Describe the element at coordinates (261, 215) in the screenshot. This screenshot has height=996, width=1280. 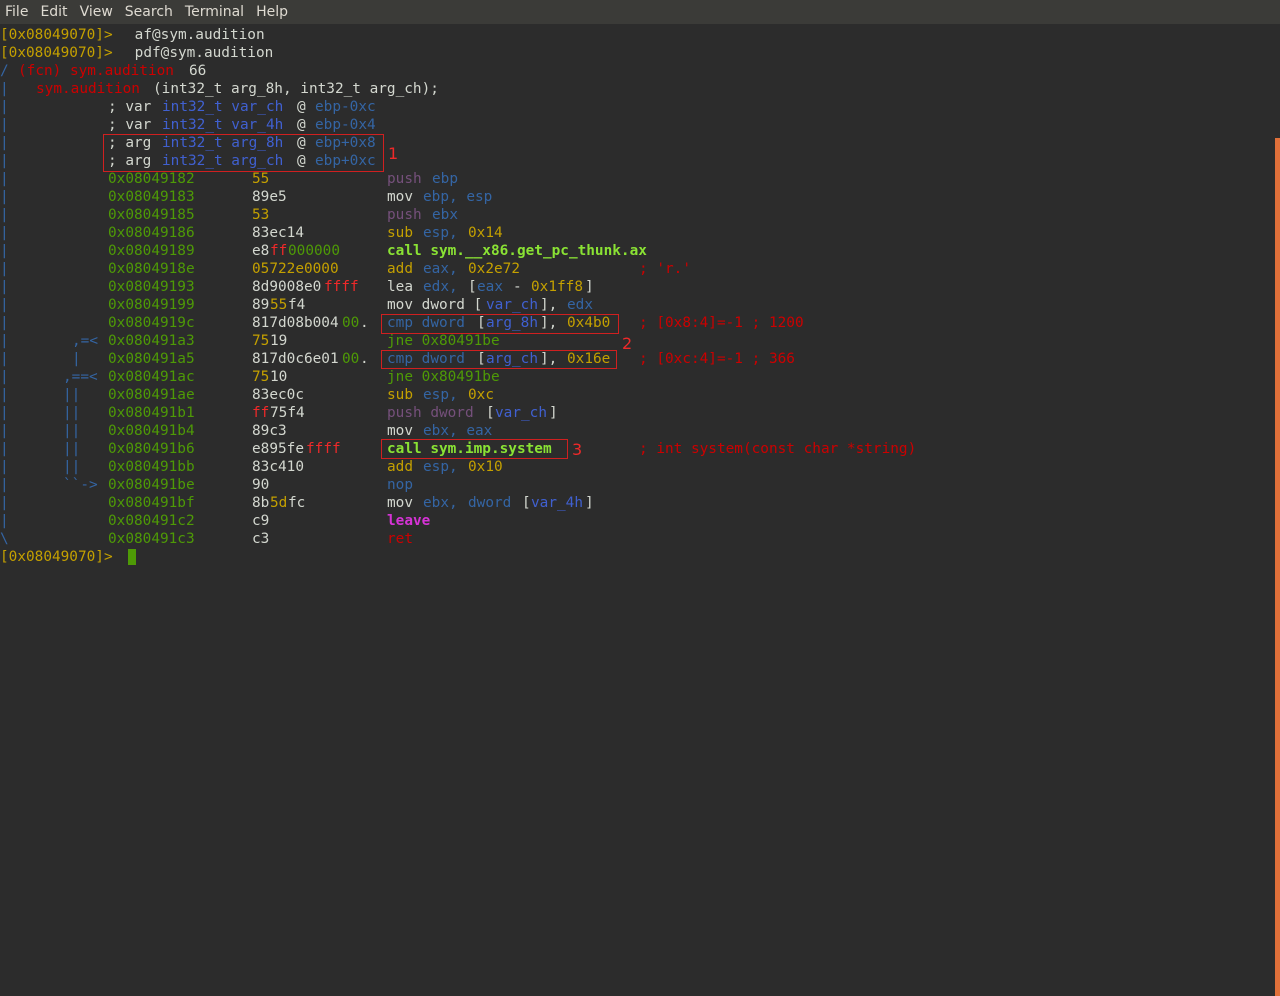
I see `terminal-text-yellow: 53` at that location.